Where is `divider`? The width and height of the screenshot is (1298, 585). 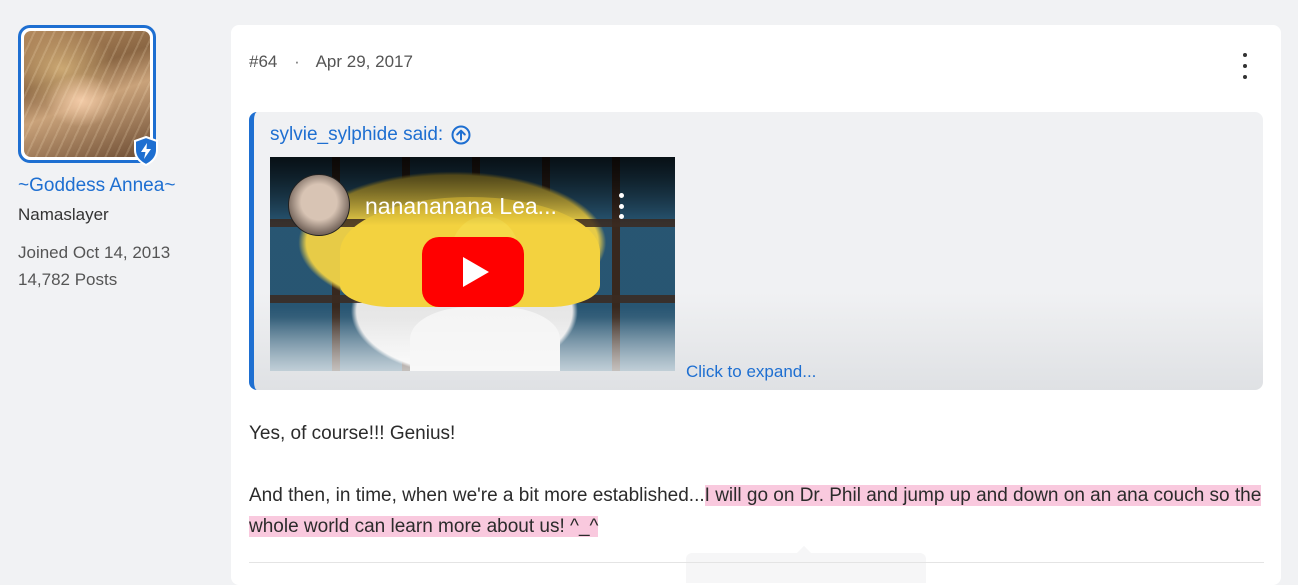 divider is located at coordinates (756, 562).